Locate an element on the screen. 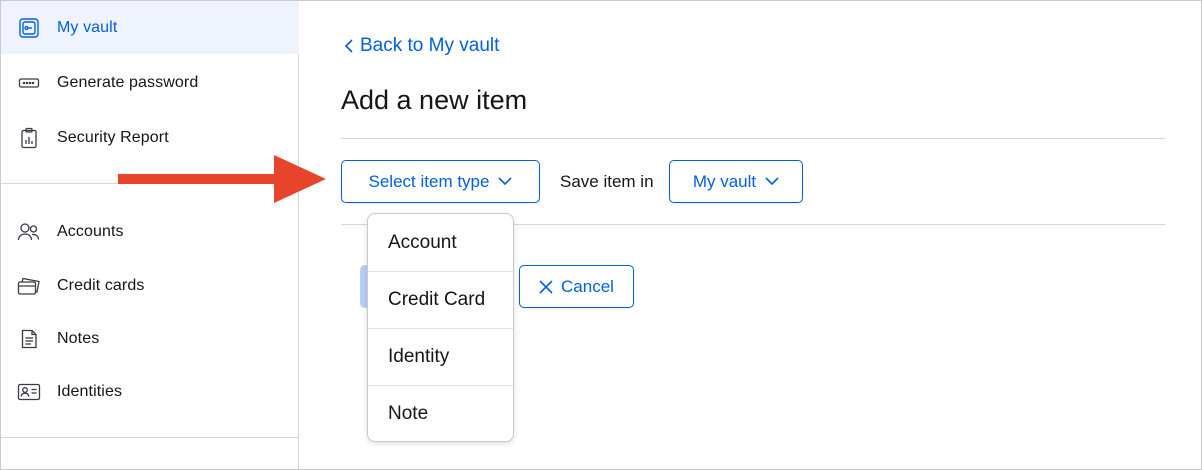 This screenshot has height=470, width=1202. sidebar-item-generate-password: Generate password is located at coordinates (150, 82).